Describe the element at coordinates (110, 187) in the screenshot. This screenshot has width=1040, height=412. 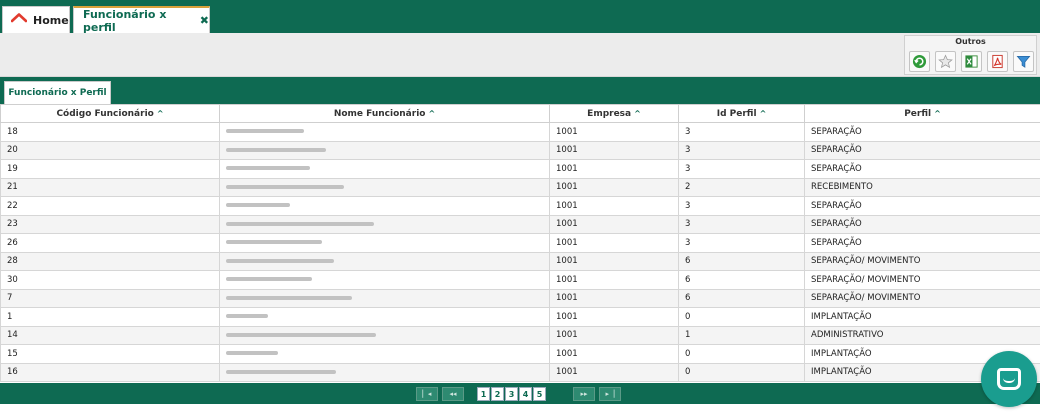
I see `cell-codigo: 21` at that location.